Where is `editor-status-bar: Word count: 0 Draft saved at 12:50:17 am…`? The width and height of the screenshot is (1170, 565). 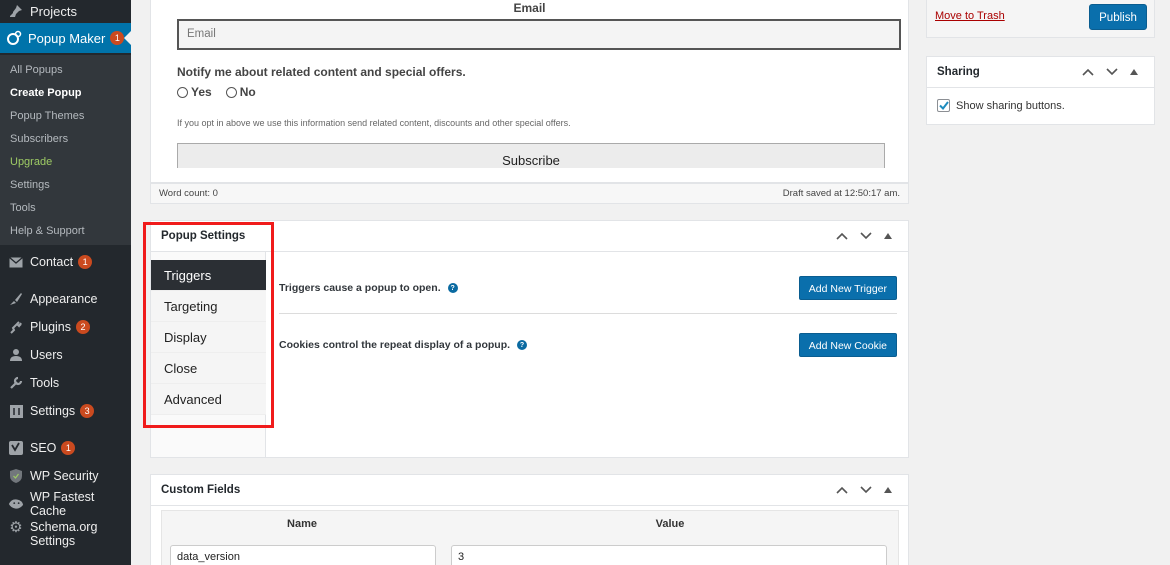 editor-status-bar: Word count: 0 Draft saved at 12:50:17 am… is located at coordinates (529, 193).